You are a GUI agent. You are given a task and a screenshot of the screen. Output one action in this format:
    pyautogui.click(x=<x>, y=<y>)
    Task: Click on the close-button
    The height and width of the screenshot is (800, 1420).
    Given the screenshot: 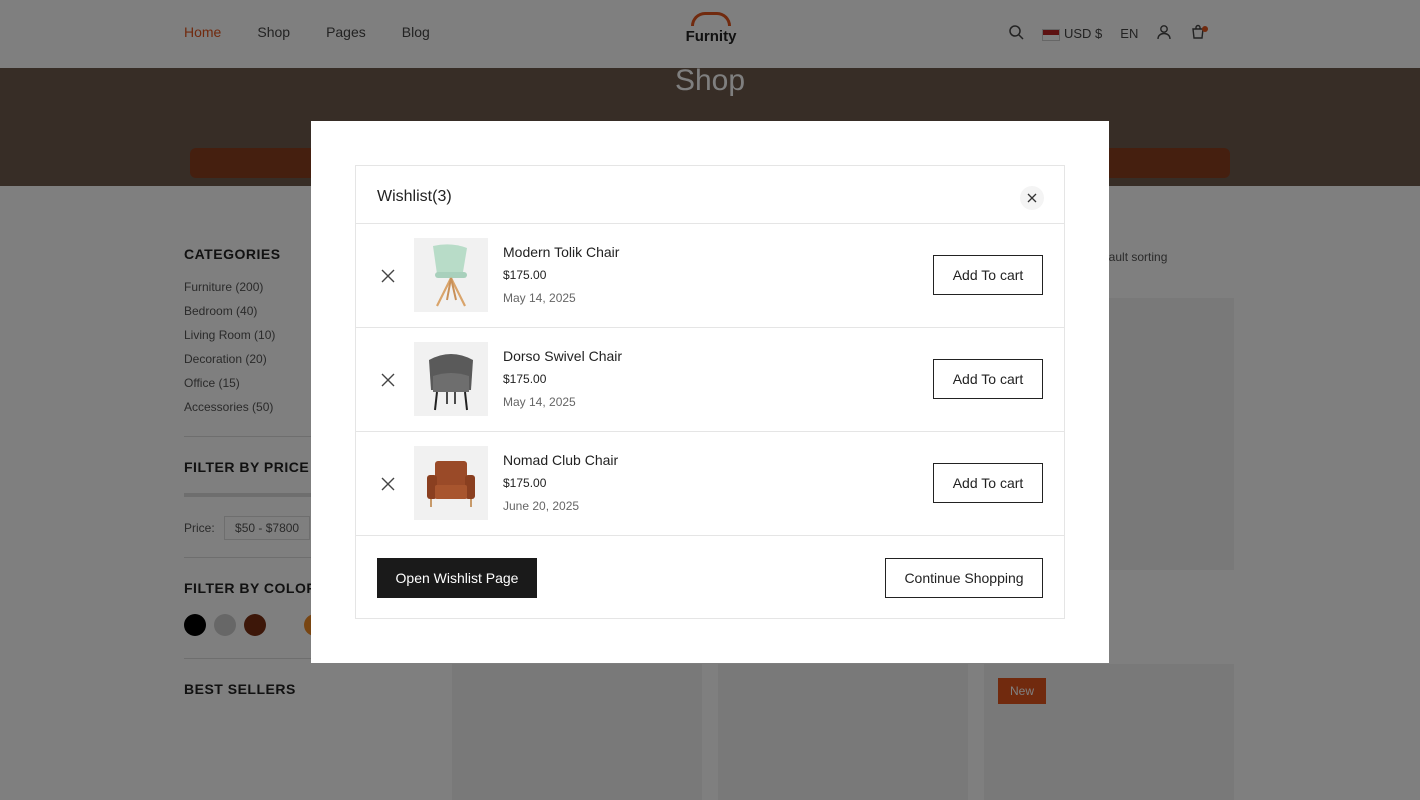 What is the action you would take?
    pyautogui.click(x=1032, y=198)
    